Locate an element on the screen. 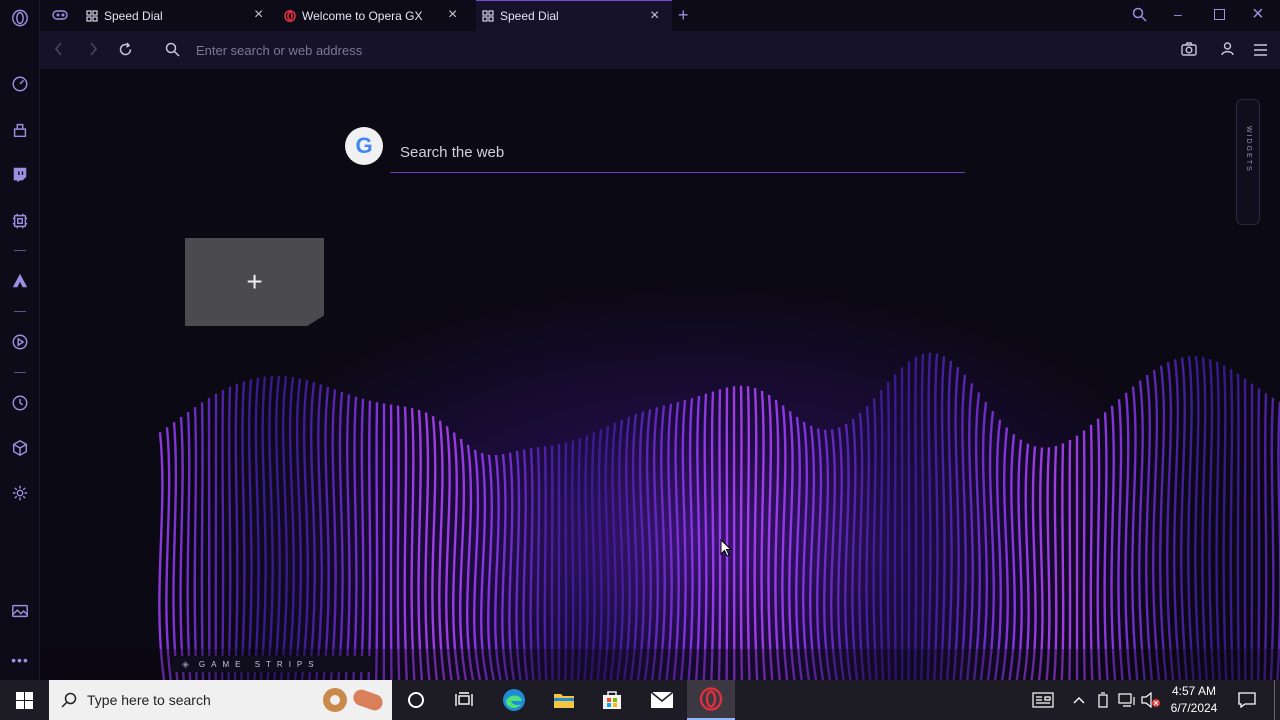 The image size is (1280, 720). cortana-circle-icon is located at coordinates (416, 700).